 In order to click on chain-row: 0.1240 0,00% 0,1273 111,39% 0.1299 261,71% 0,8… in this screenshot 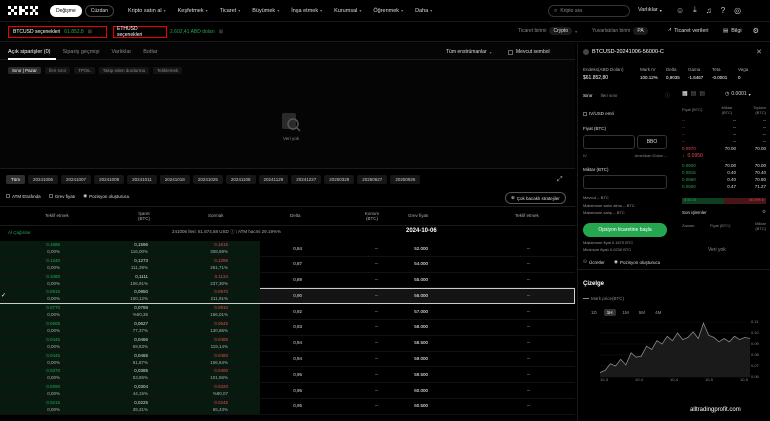, I will do `click(287, 264)`.